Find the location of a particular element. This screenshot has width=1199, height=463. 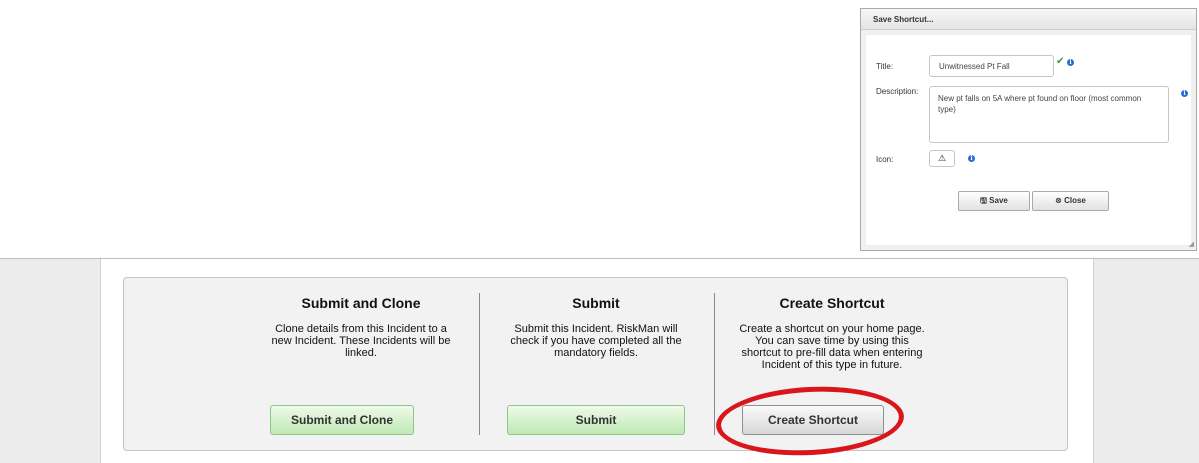

resize-grip-icon: ◢ is located at coordinates (1191, 244).